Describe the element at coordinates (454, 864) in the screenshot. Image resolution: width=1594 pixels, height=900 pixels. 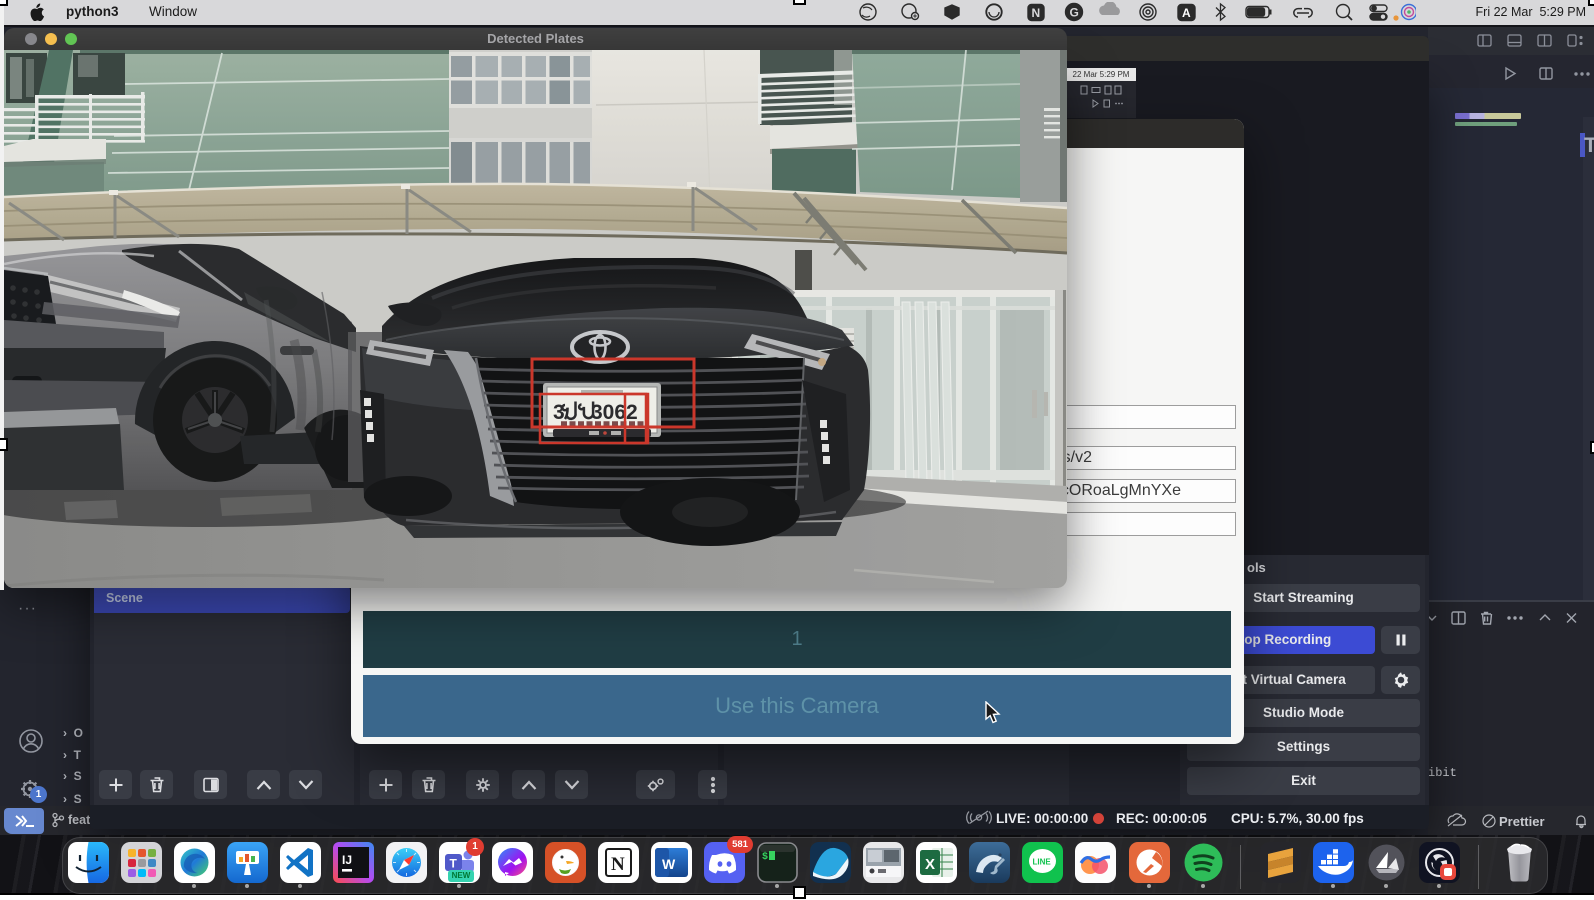
I see `svg-text: T` at that location.